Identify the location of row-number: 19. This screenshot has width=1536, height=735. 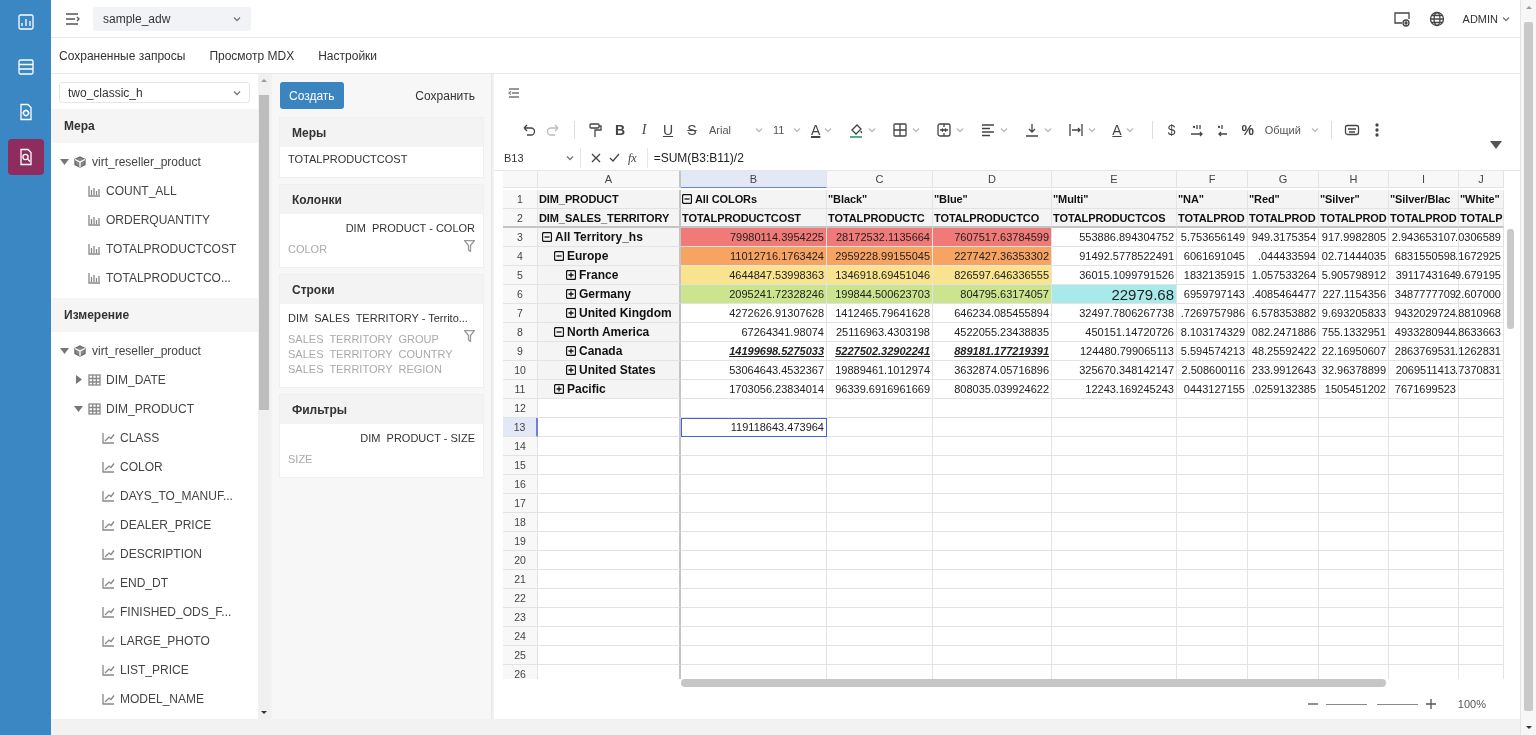
(520, 541).